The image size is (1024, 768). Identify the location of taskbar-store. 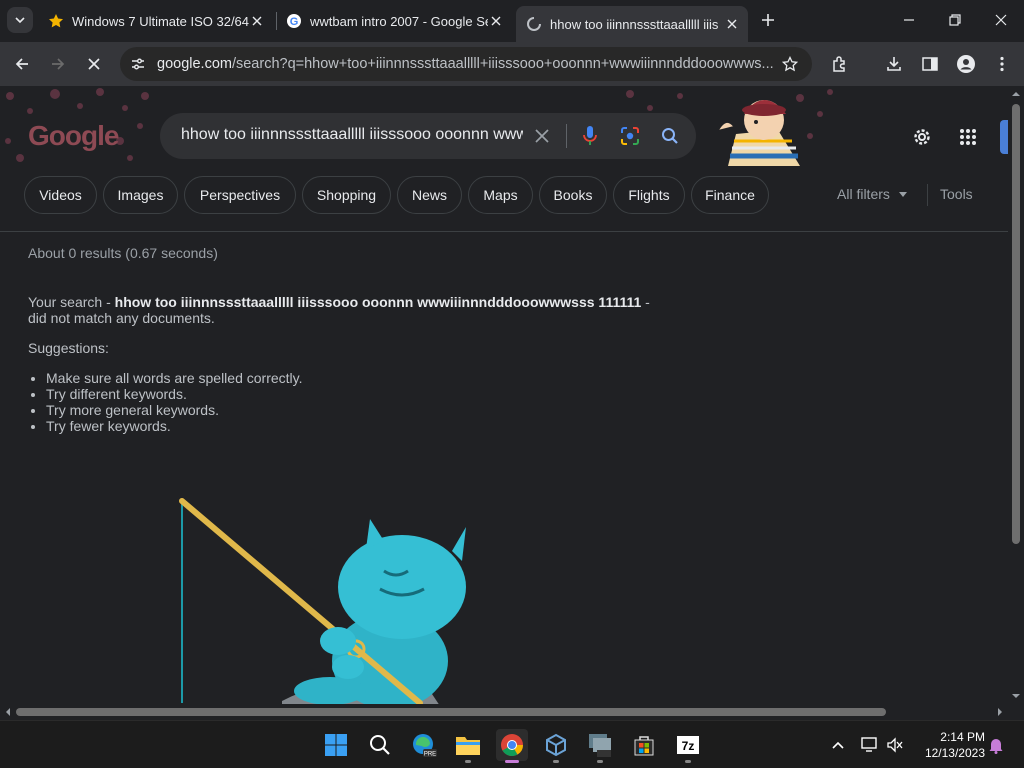
(644, 745).